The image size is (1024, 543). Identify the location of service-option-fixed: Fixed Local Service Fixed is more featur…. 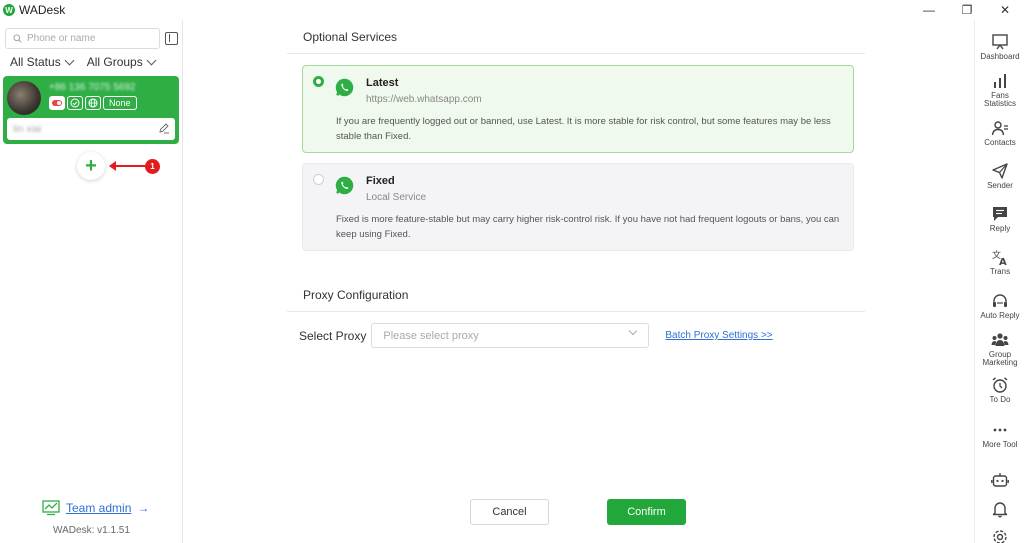
(578, 207).